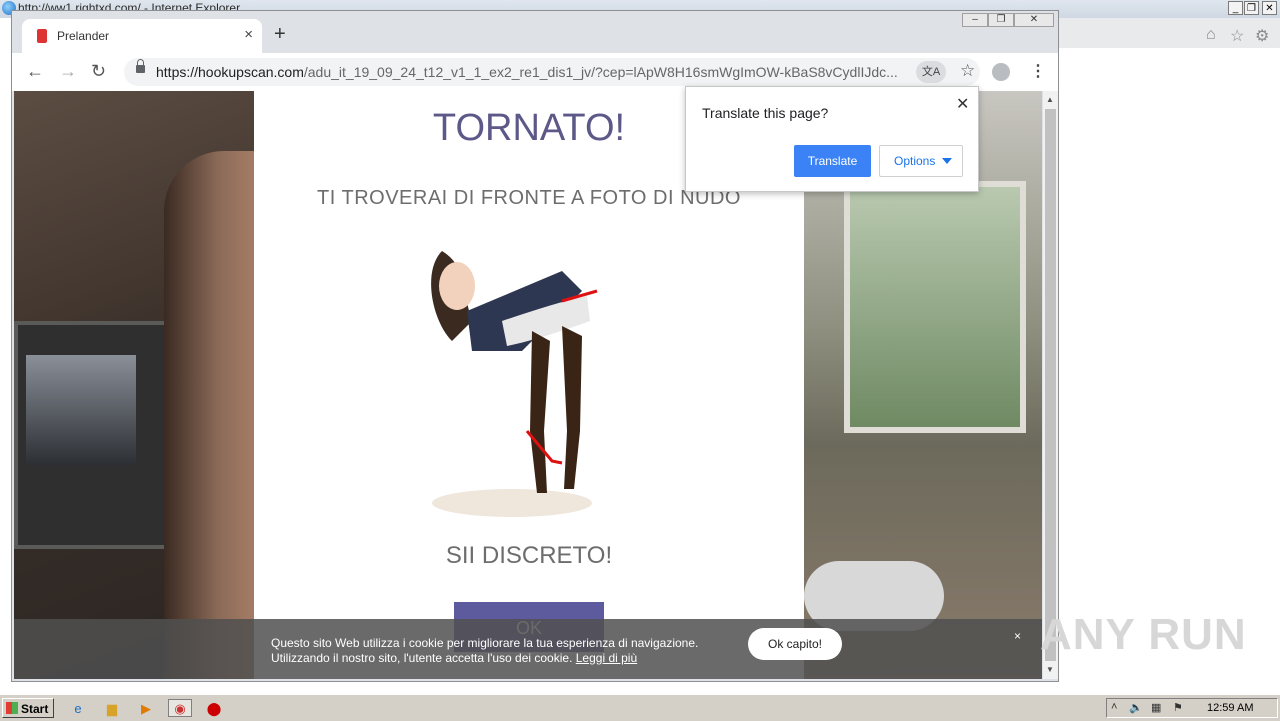  What do you see at coordinates (1235, 8) in the screenshot?
I see `ie-minimize-button: _` at bounding box center [1235, 8].